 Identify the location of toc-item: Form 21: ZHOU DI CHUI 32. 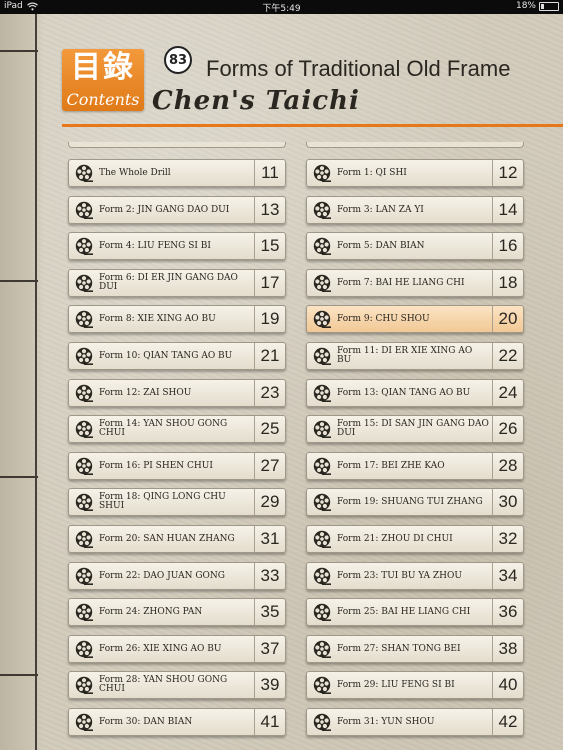
(415, 539).